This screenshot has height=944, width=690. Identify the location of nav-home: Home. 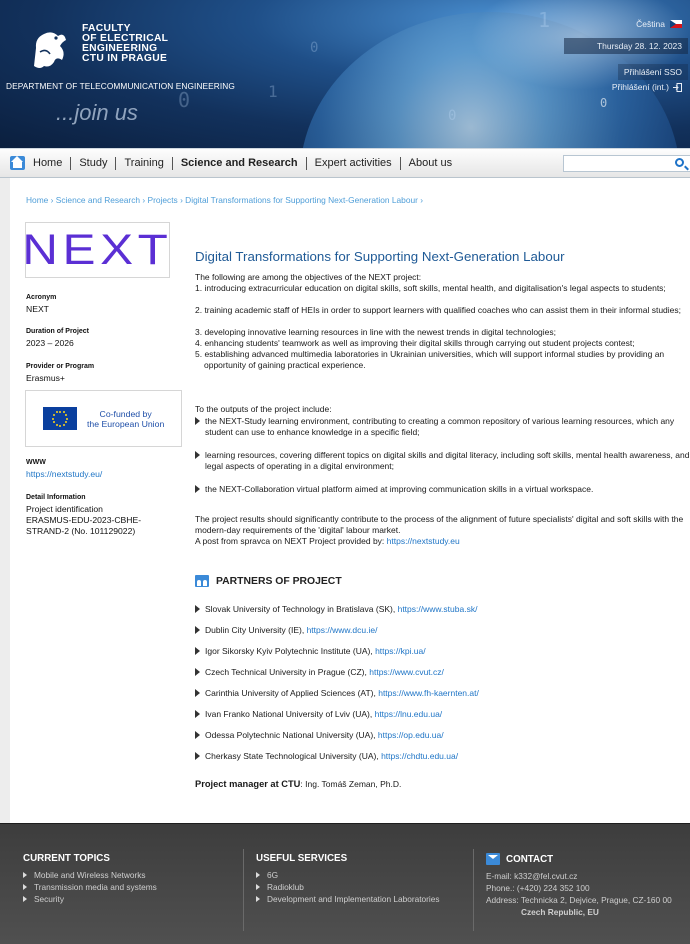
(48, 163).